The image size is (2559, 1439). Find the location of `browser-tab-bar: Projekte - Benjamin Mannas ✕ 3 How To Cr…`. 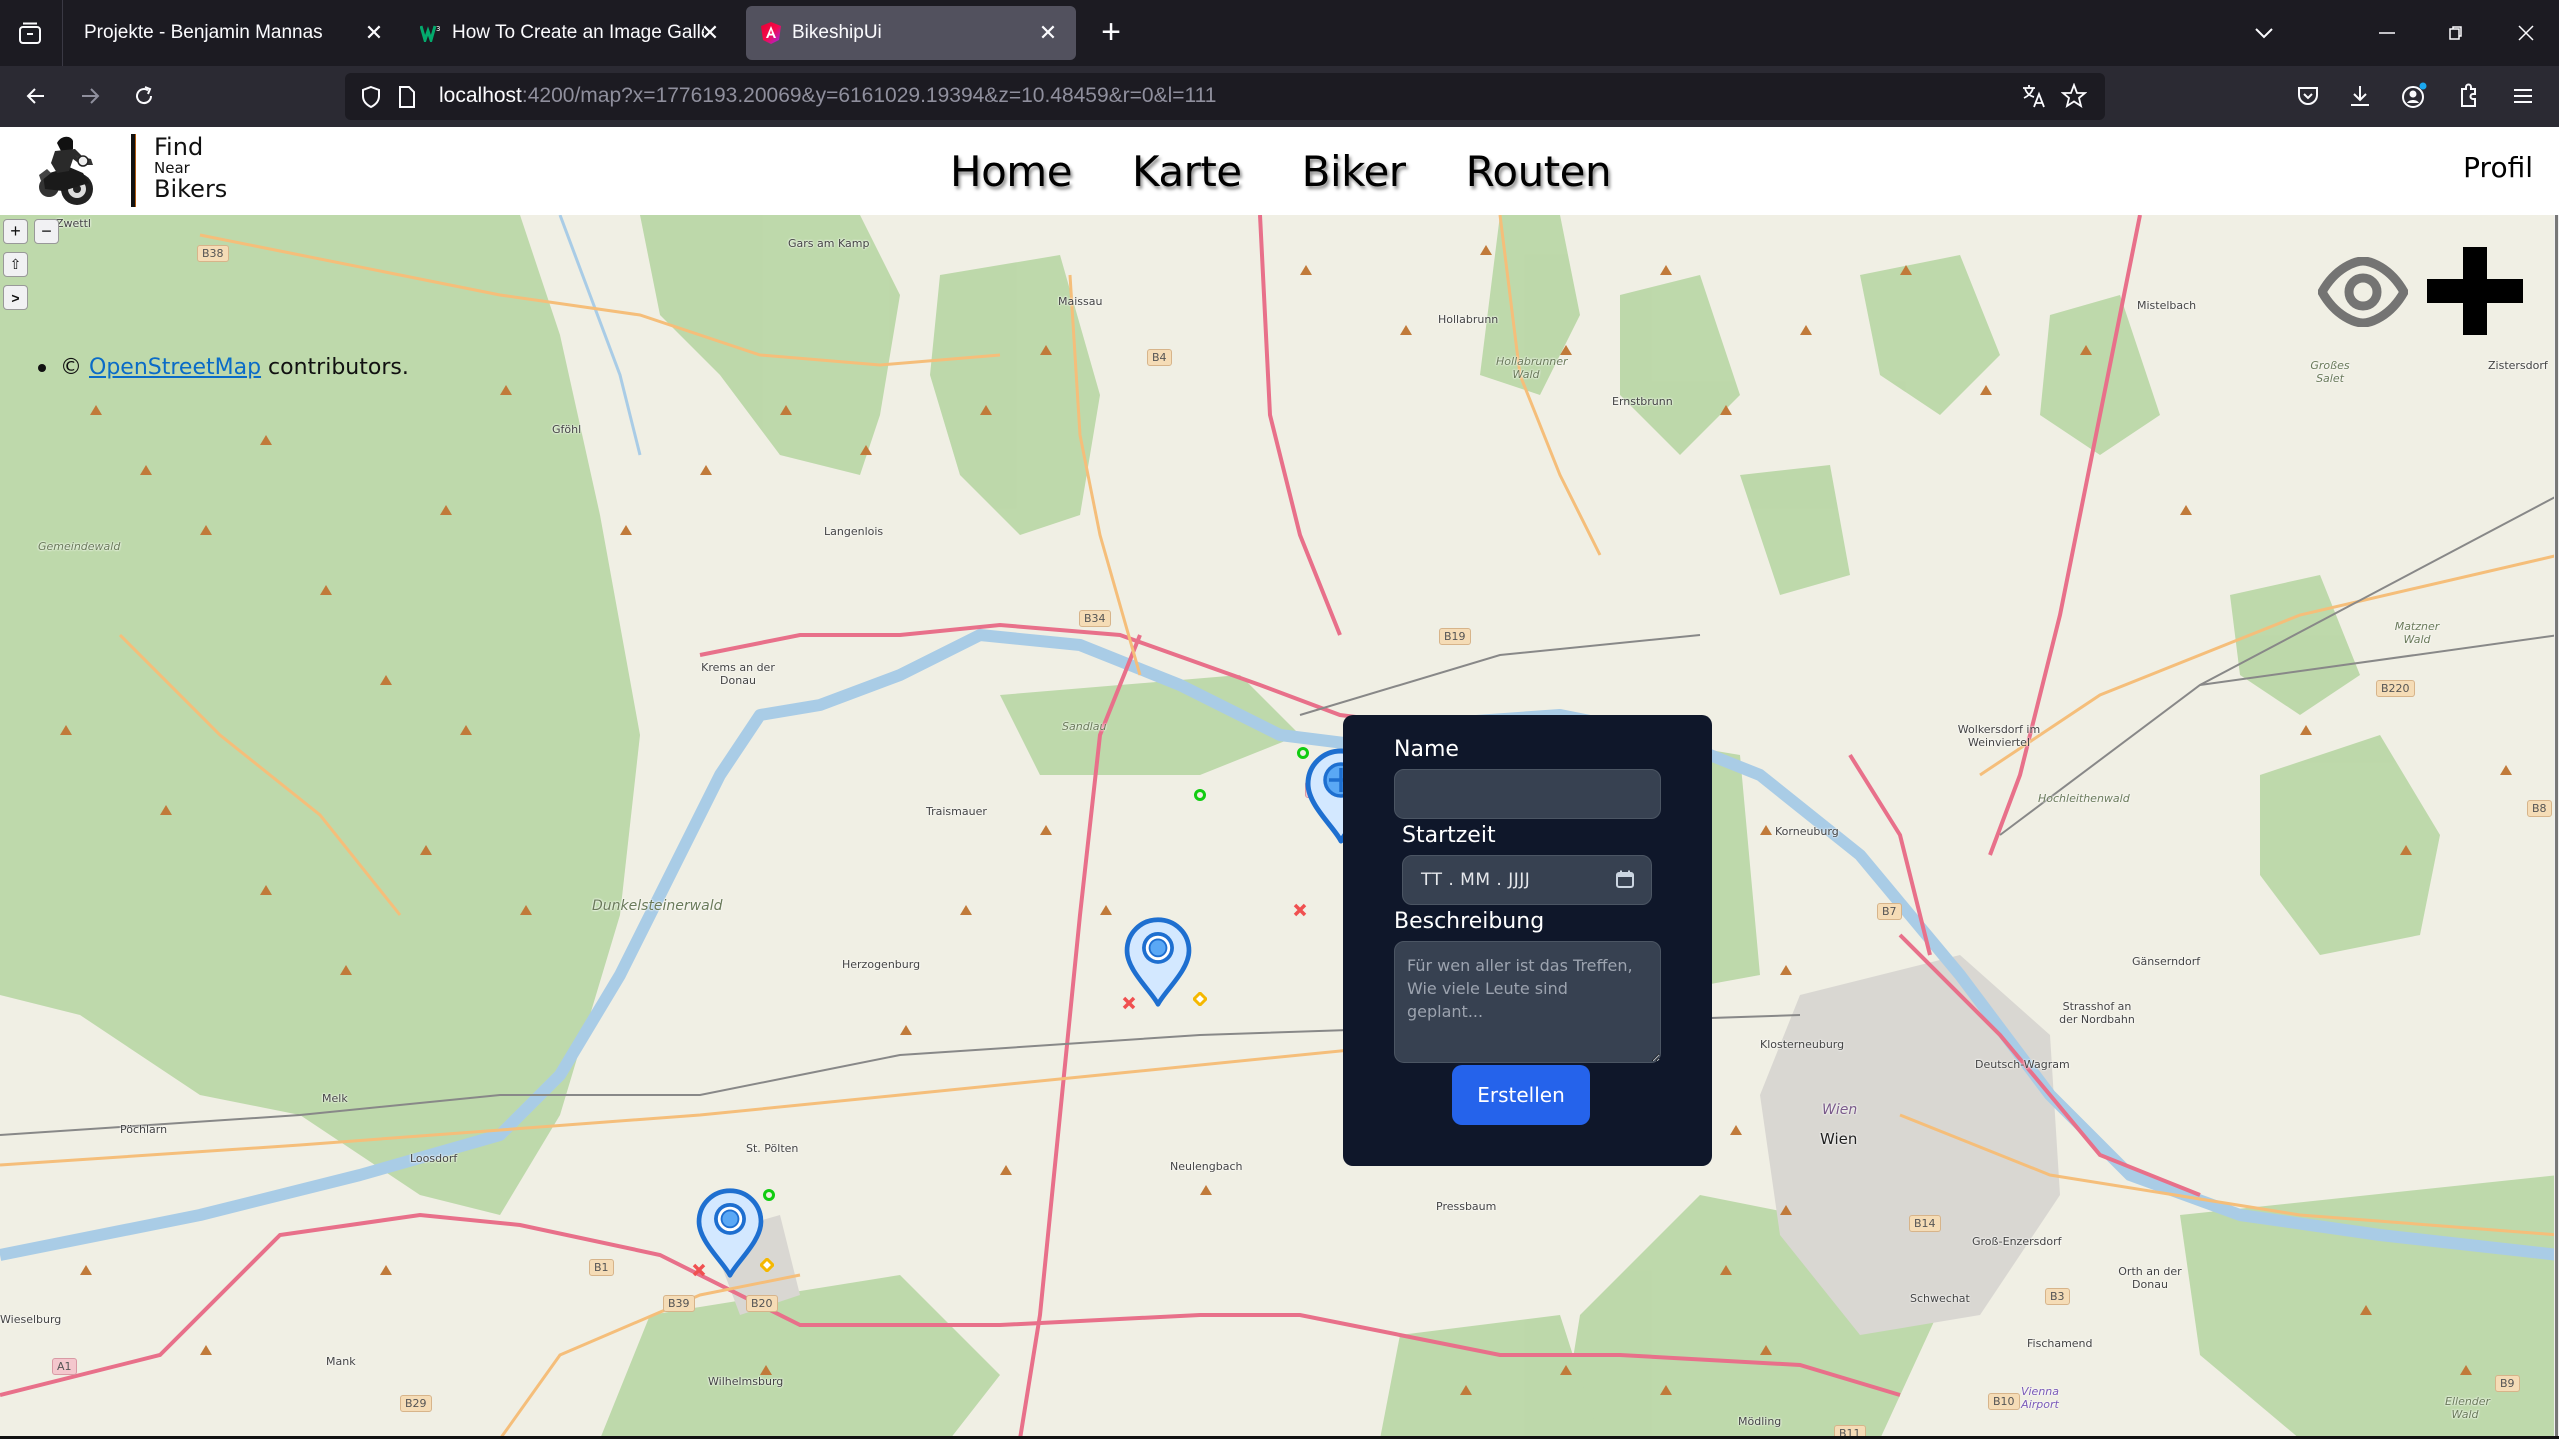

browser-tab-bar: Projekte - Benjamin Mannas ✕ 3 How To Cr… is located at coordinates (1279, 33).